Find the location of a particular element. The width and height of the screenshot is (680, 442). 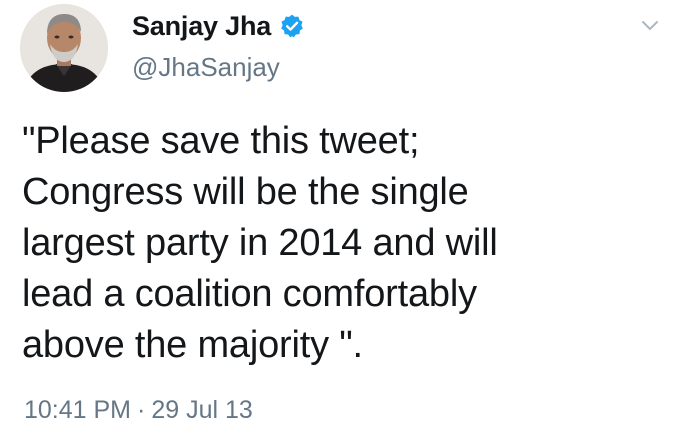

user-handle: @JhaSanjay is located at coordinates (206, 67).